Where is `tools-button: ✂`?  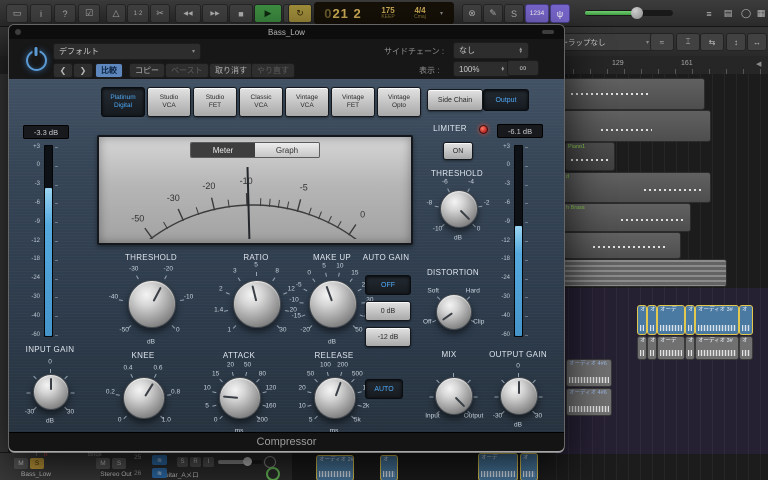
tools-button: ✂ is located at coordinates (160, 13).